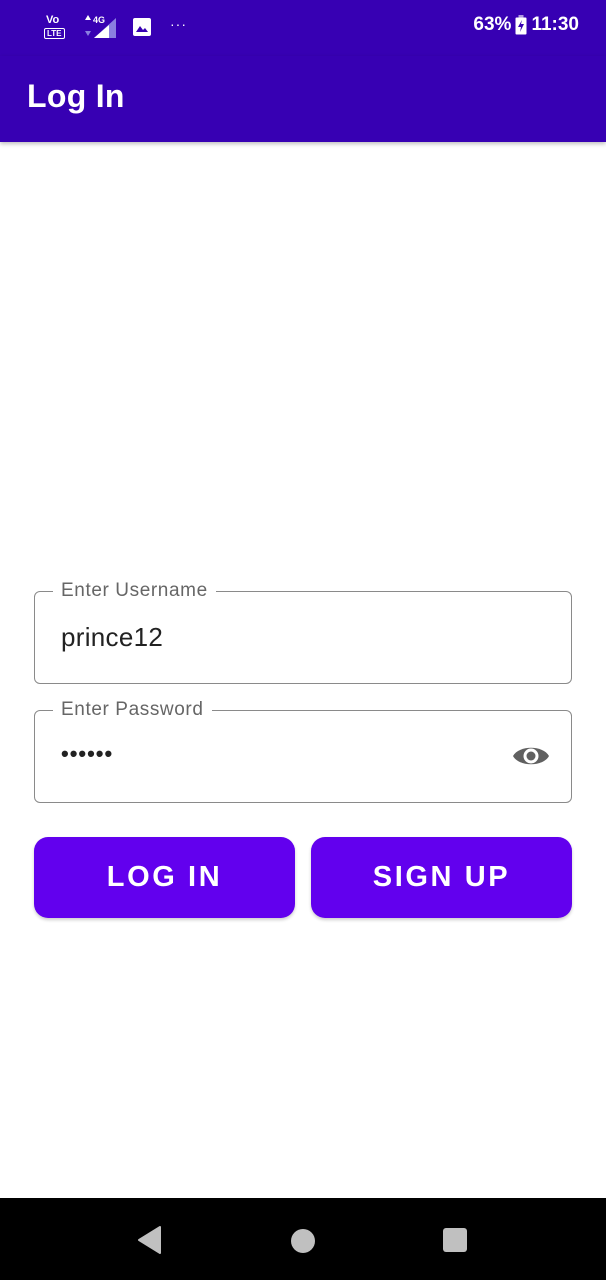 This screenshot has height=1280, width=606. What do you see at coordinates (178, 24) in the screenshot?
I see `more-notifications-icon: ···` at bounding box center [178, 24].